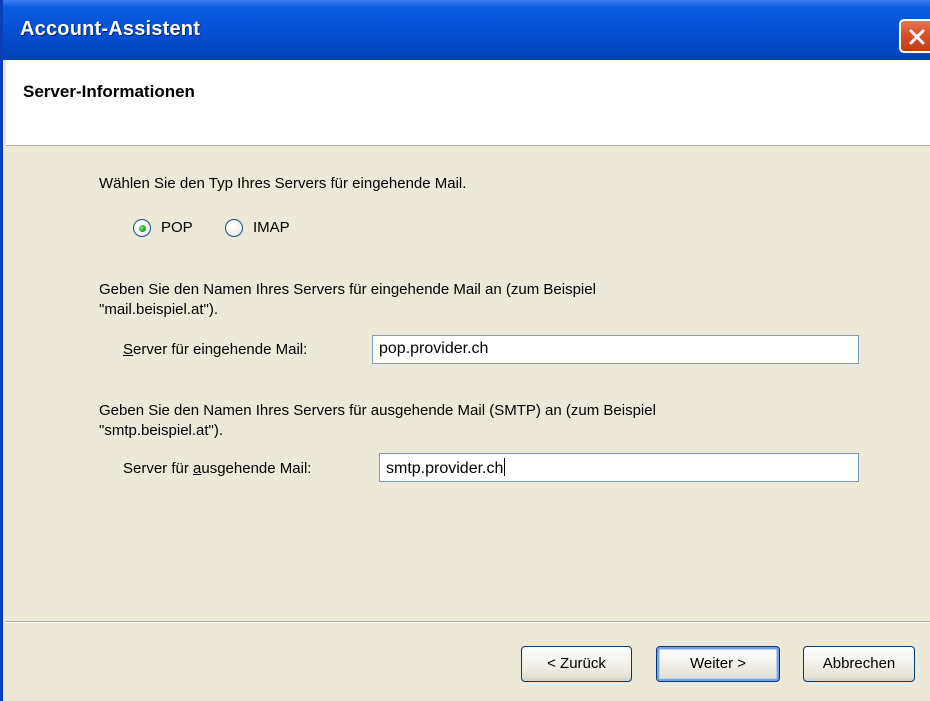  Describe the element at coordinates (110, 29) in the screenshot. I see `window-title: Account-Assistent` at that location.